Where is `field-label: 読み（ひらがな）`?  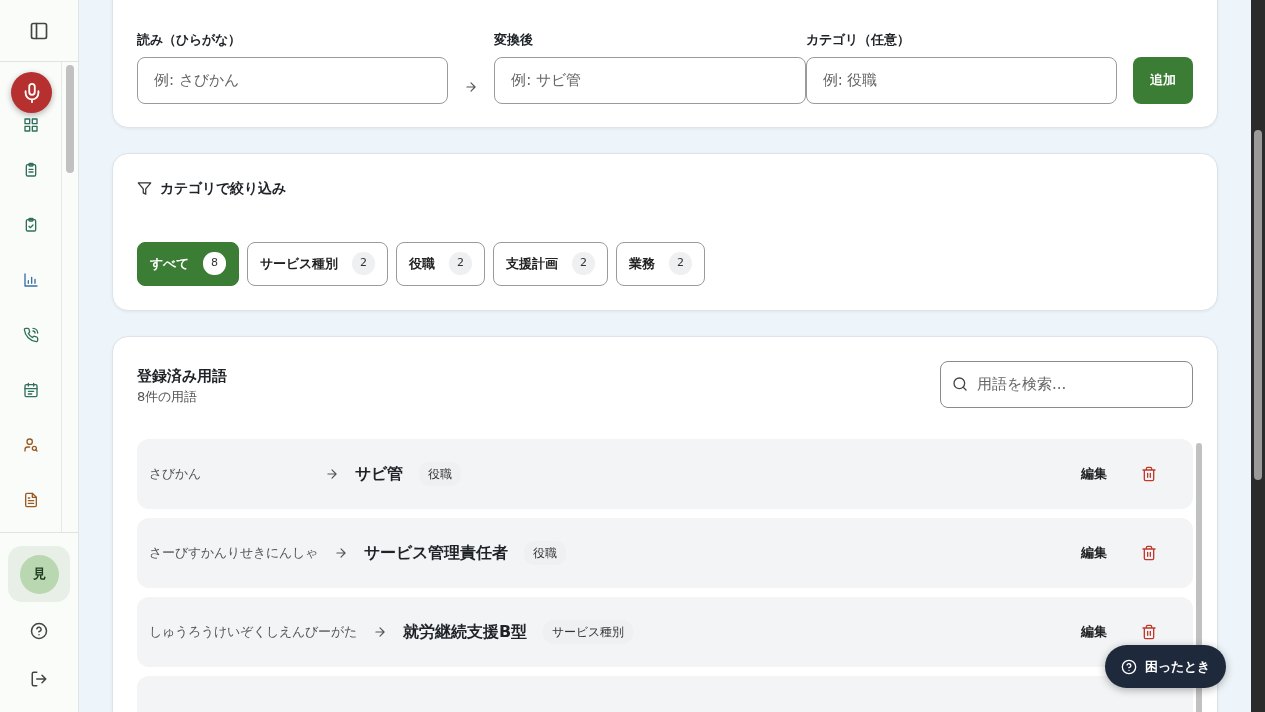 field-label: 読み（ひらがな） is located at coordinates (189, 40).